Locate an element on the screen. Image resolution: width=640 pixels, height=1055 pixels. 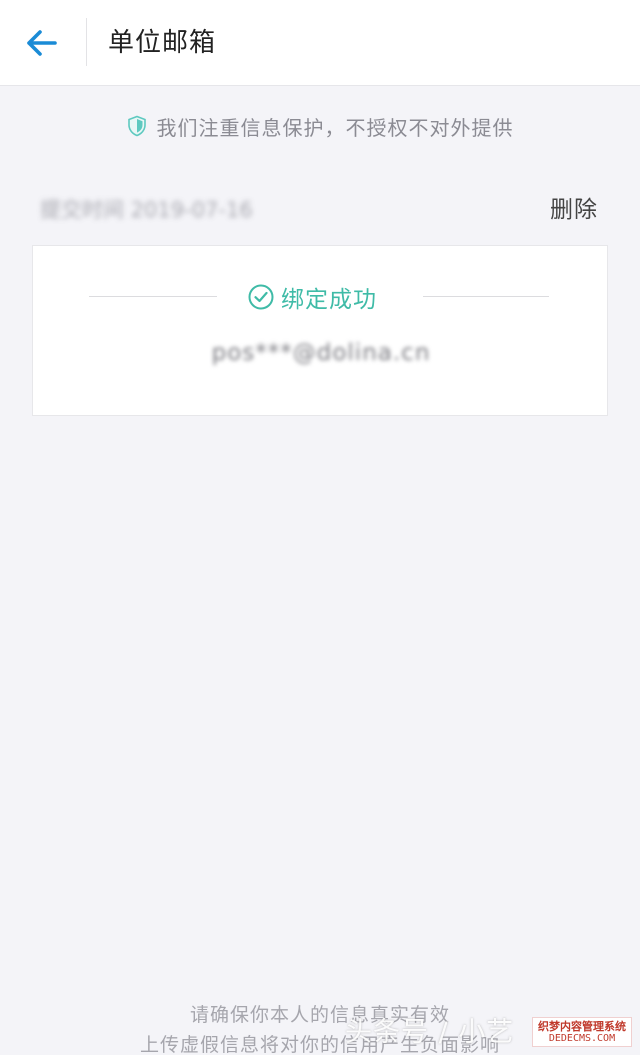
toutiao-watermark: 头条号 / 小艺 is located at coordinates (430, 1032).